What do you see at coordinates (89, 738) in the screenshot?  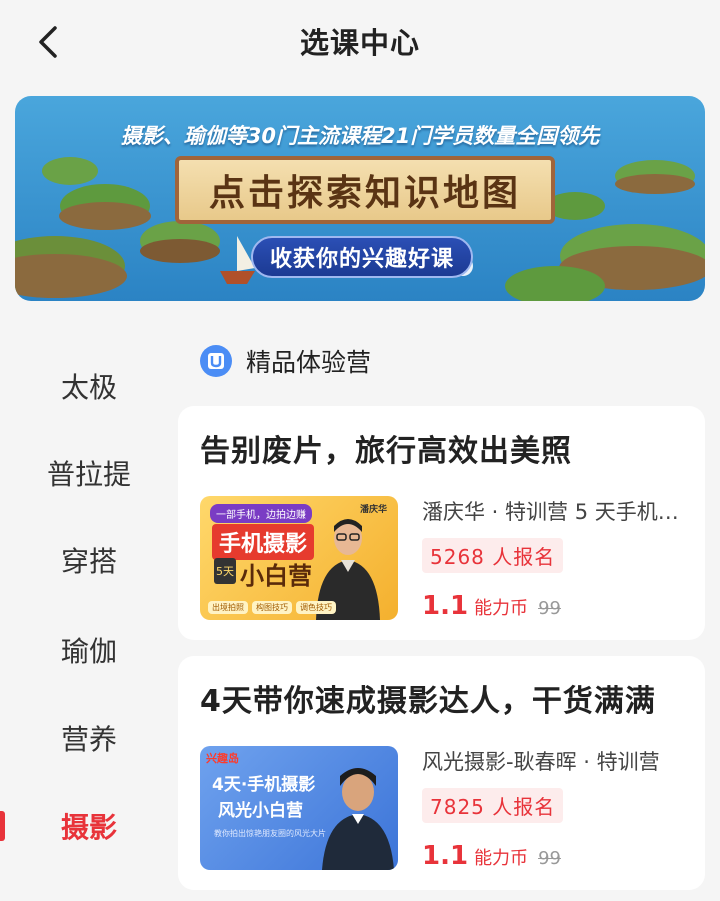 I see `sidebar-item-nutrition: 营养` at bounding box center [89, 738].